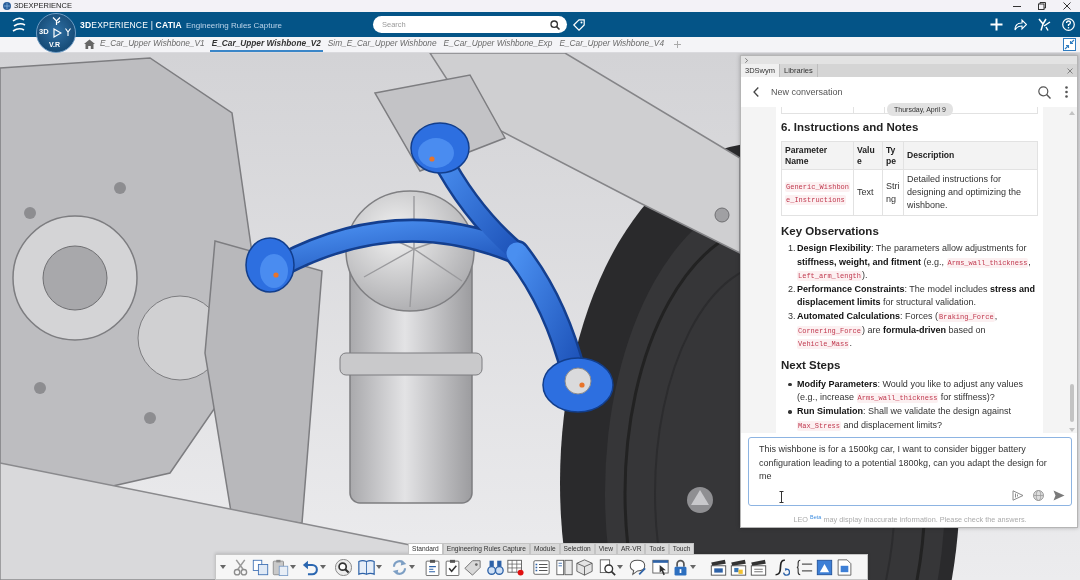 The width and height of the screenshot is (1080, 580). I want to click on message-input: This wishbone is for a 1500kg car, I want to consider bigger battery configuration leading to a potential 1800kg, can you adapt the design for me, so click(910, 471).